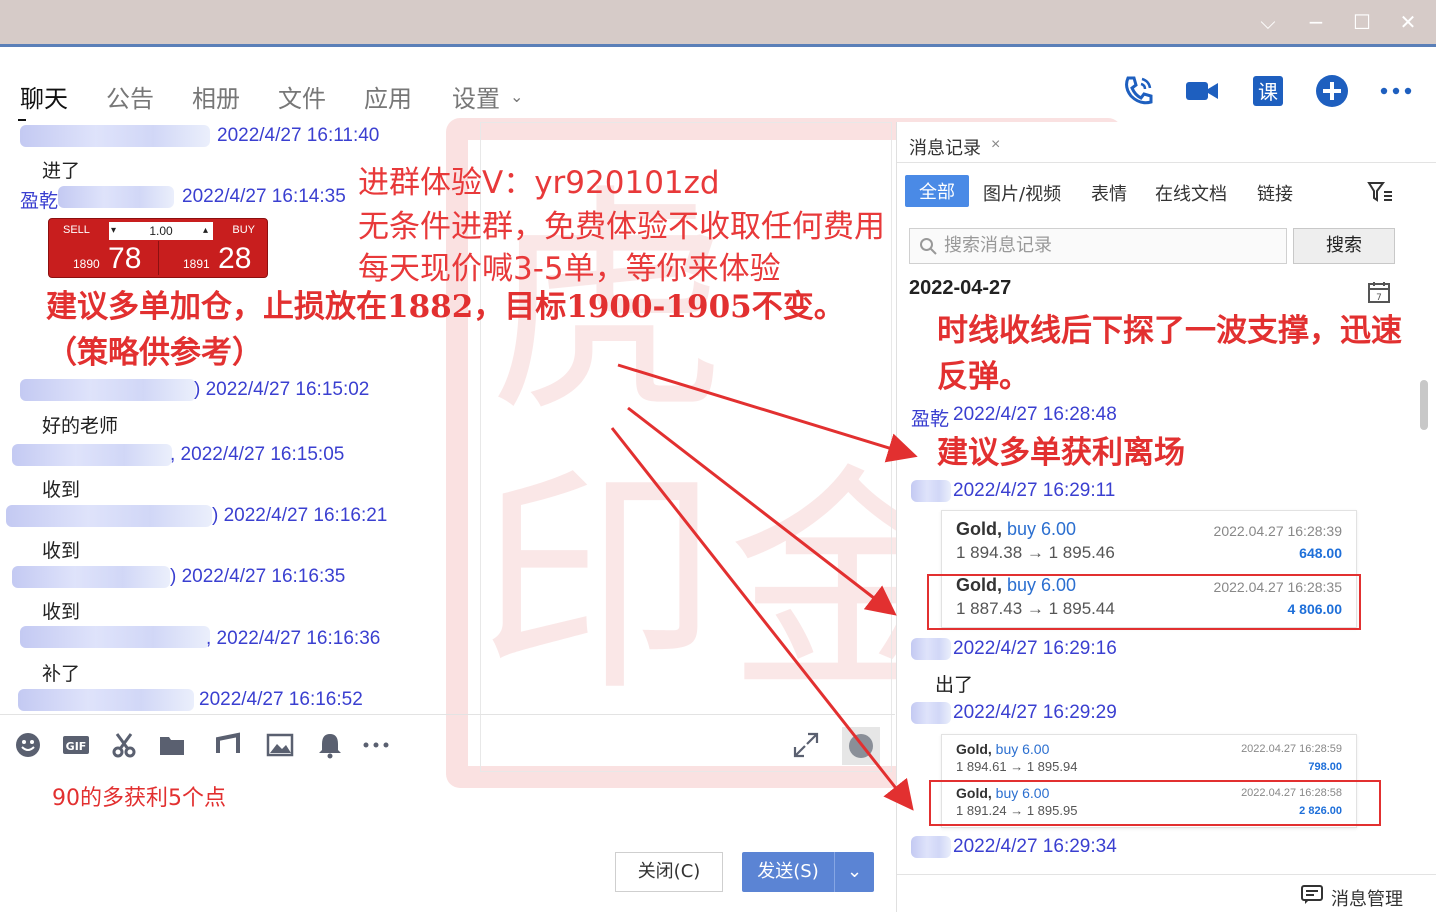 The height and width of the screenshot is (912, 1436). Describe the element at coordinates (928, 246) in the screenshot. I see `search-icon` at that location.